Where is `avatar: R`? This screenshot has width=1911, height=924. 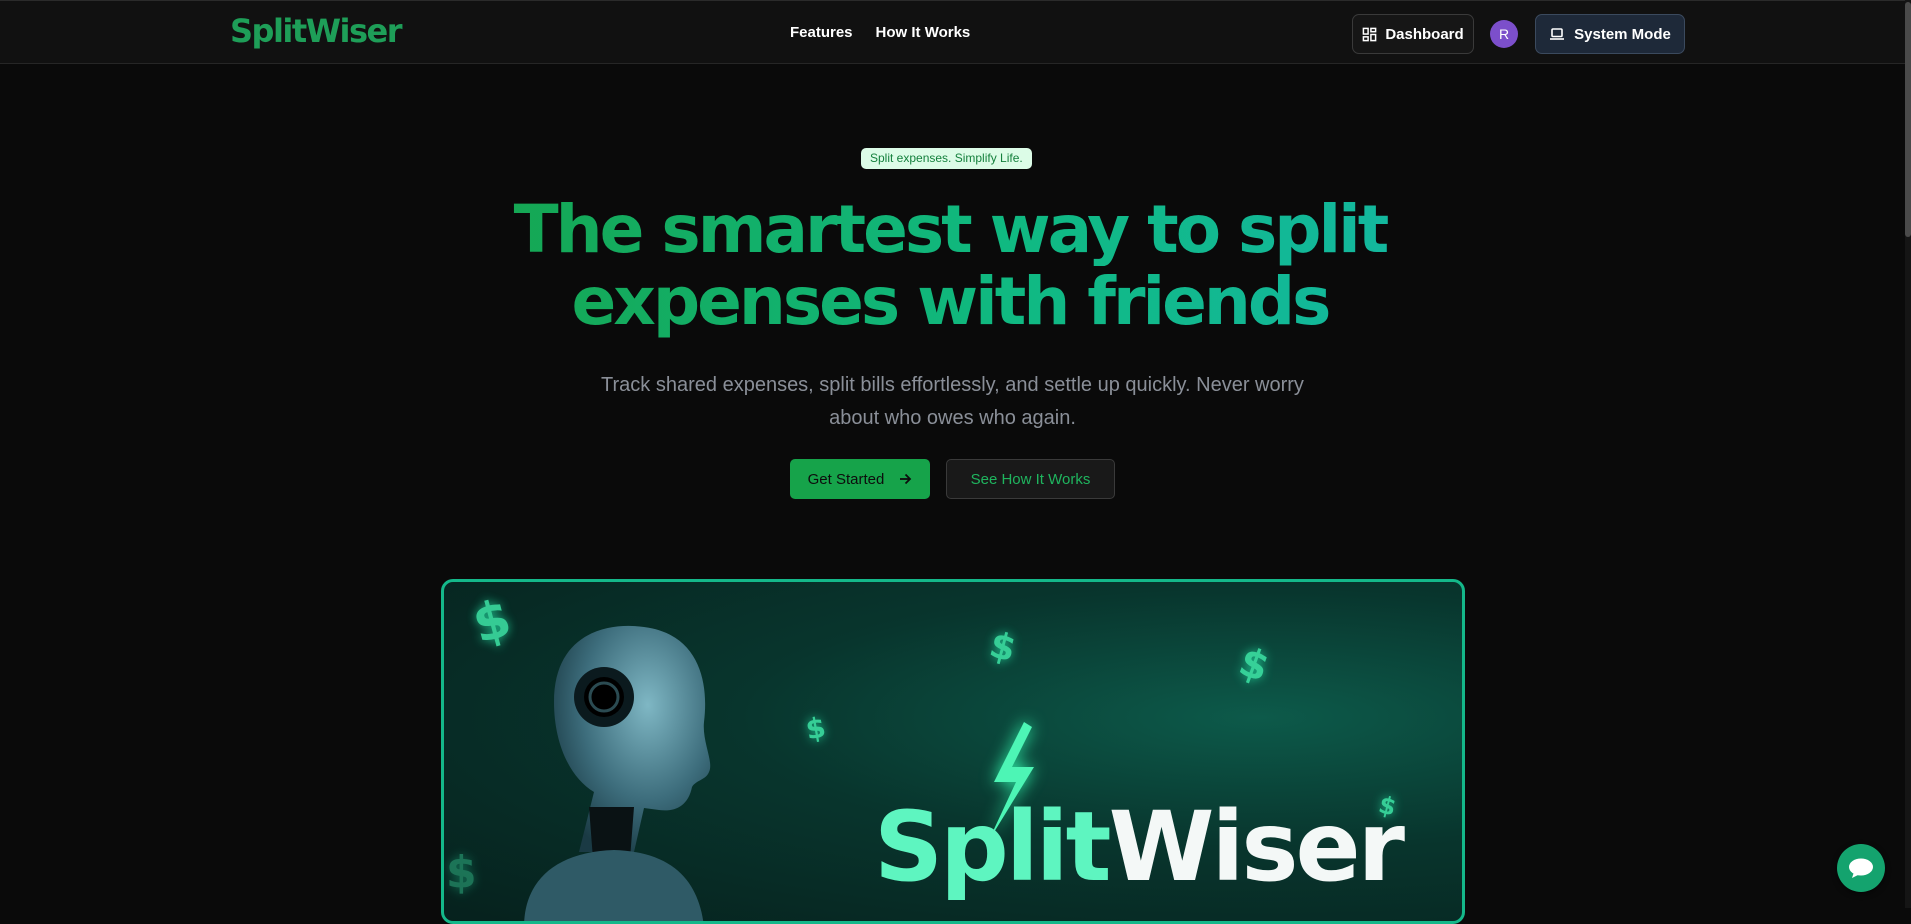 avatar: R is located at coordinates (1504, 34).